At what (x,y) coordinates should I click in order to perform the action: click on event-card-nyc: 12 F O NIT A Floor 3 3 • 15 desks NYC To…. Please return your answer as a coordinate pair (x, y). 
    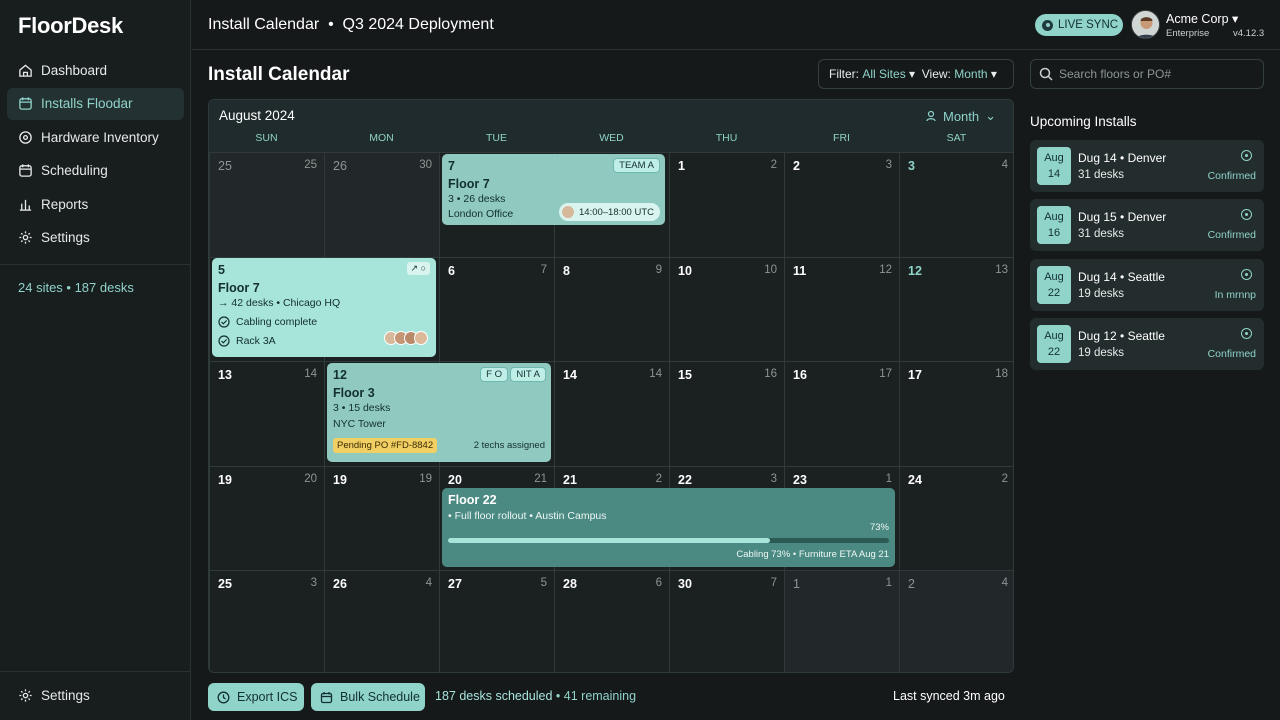
    Looking at the image, I should click on (439, 412).